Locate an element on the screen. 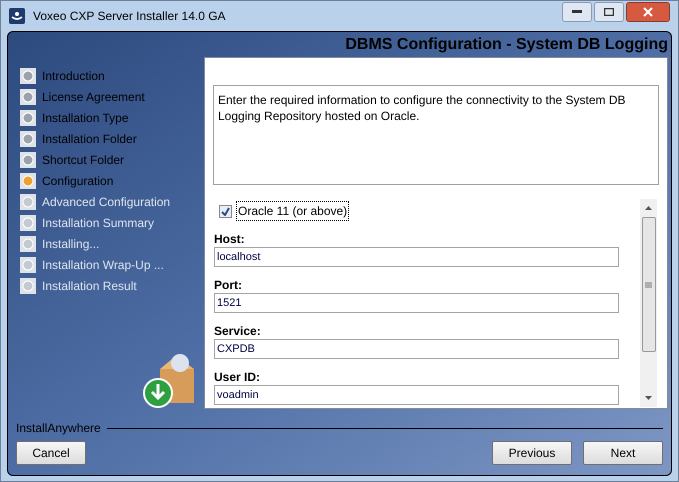  check-icon is located at coordinates (225, 211).